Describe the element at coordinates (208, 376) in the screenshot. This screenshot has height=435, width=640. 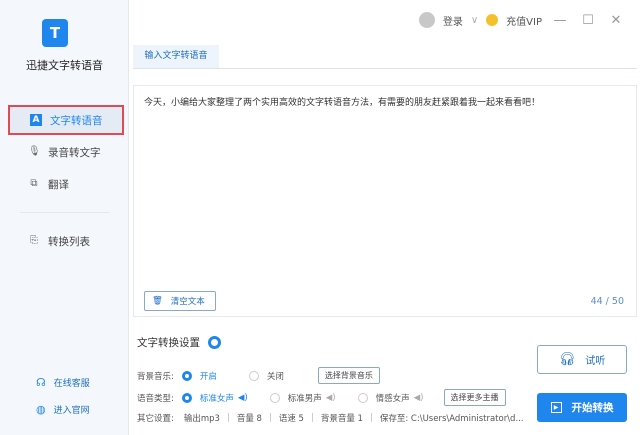
I see `bg-music-on-label: 开启` at that location.